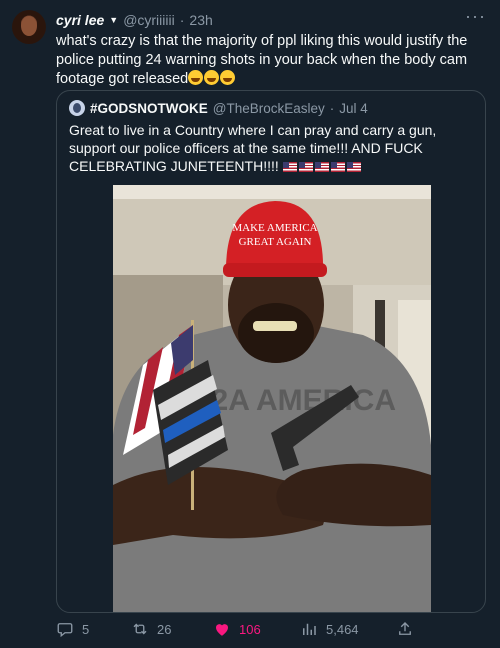  I want to click on views-chart-icon, so click(309, 629).